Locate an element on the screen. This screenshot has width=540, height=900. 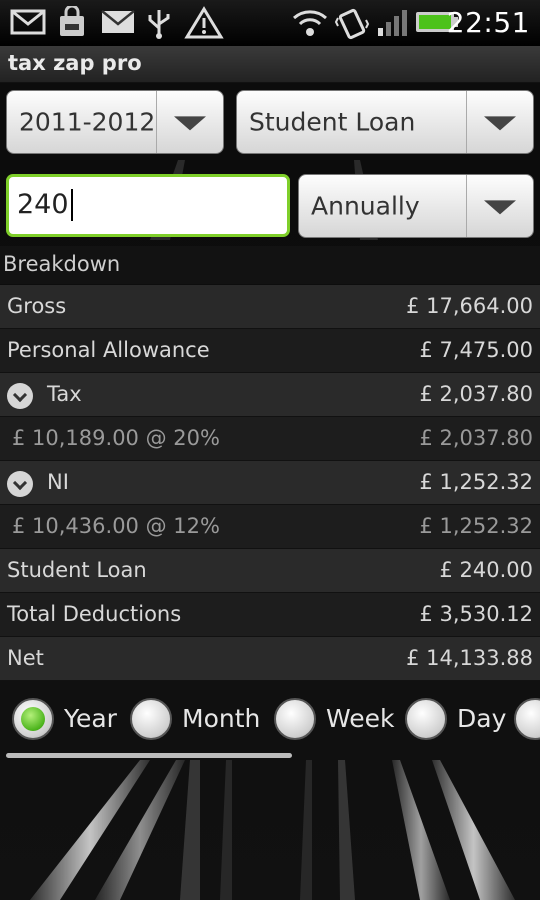
radio-label: Month is located at coordinates (221, 718).